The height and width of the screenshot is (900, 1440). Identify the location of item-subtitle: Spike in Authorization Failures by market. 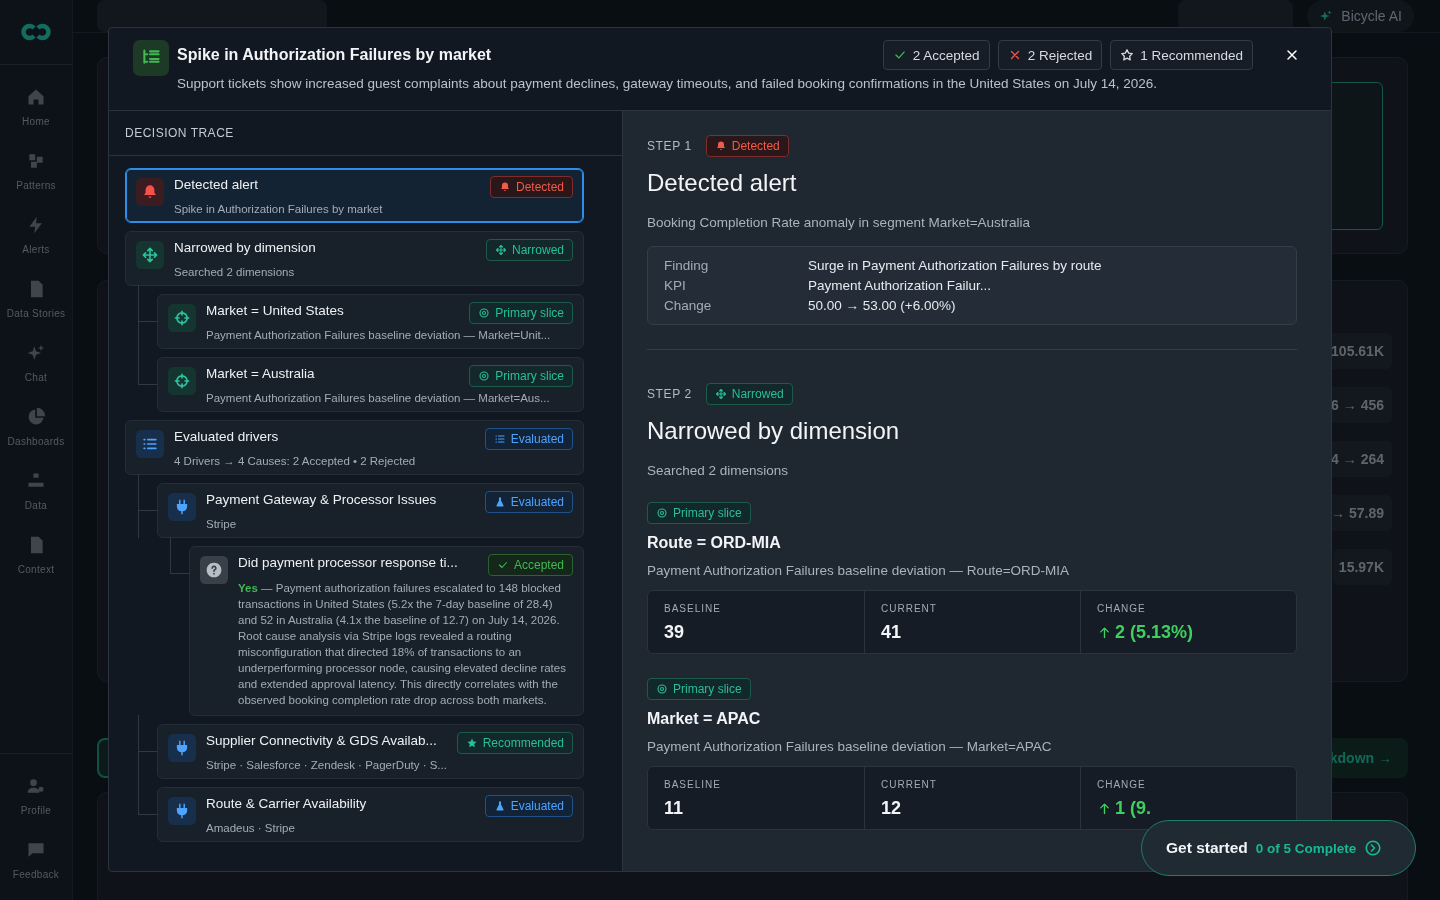
(279, 209).